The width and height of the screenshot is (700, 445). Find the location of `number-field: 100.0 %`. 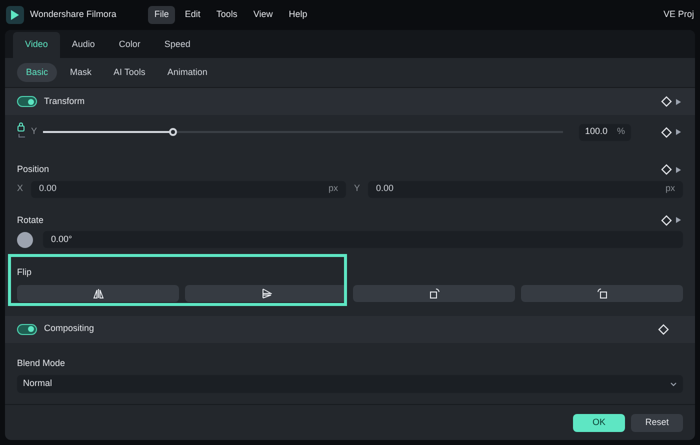

number-field: 100.0 % is located at coordinates (605, 132).